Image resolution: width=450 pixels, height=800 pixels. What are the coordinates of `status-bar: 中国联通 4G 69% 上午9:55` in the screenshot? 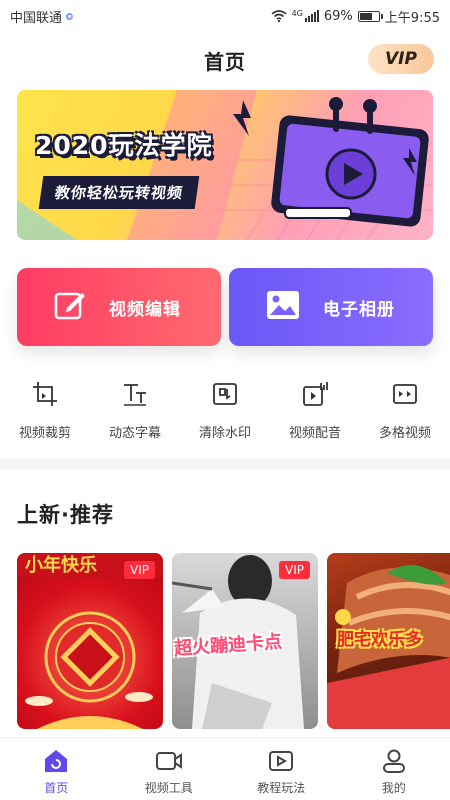 It's located at (225, 16).